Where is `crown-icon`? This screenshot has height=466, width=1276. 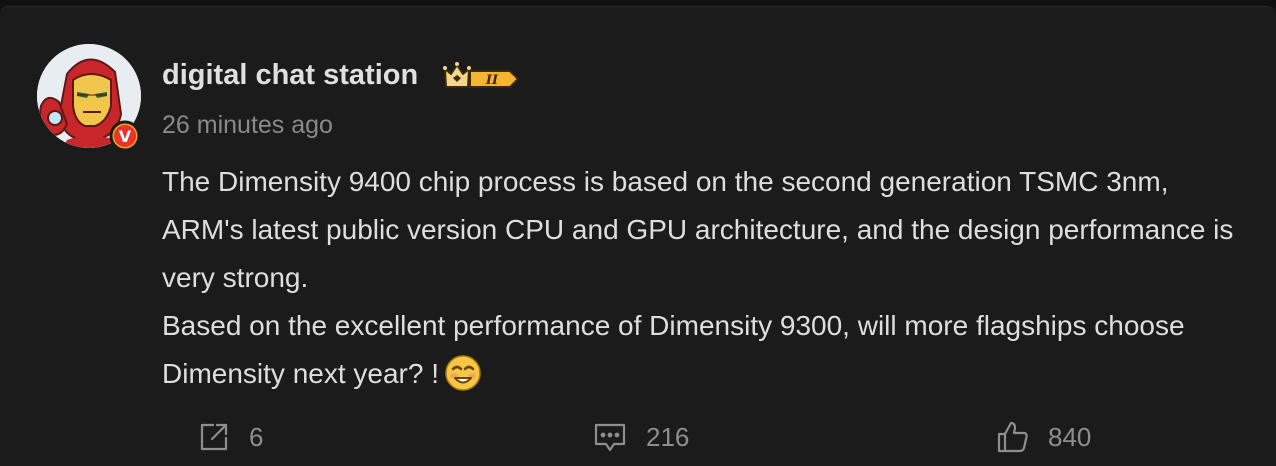 crown-icon is located at coordinates (457, 75).